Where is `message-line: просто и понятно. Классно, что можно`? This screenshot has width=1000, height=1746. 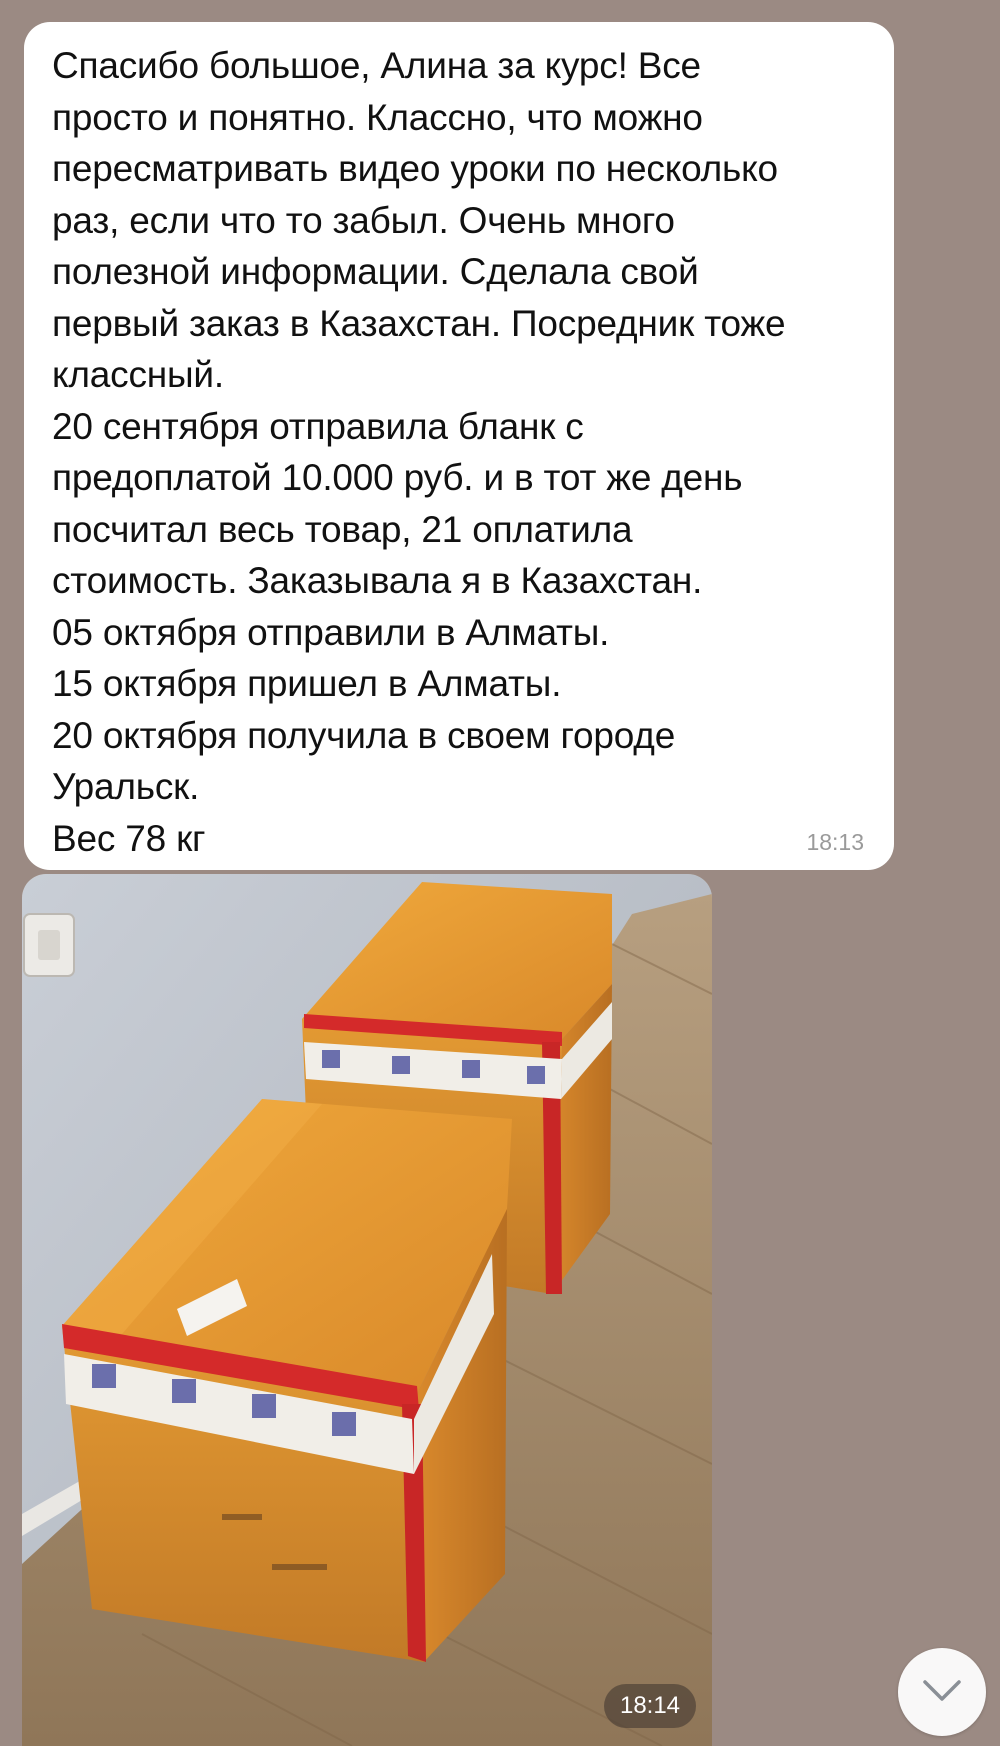 message-line: просто и понятно. Классно, что можно is located at coordinates (377, 117).